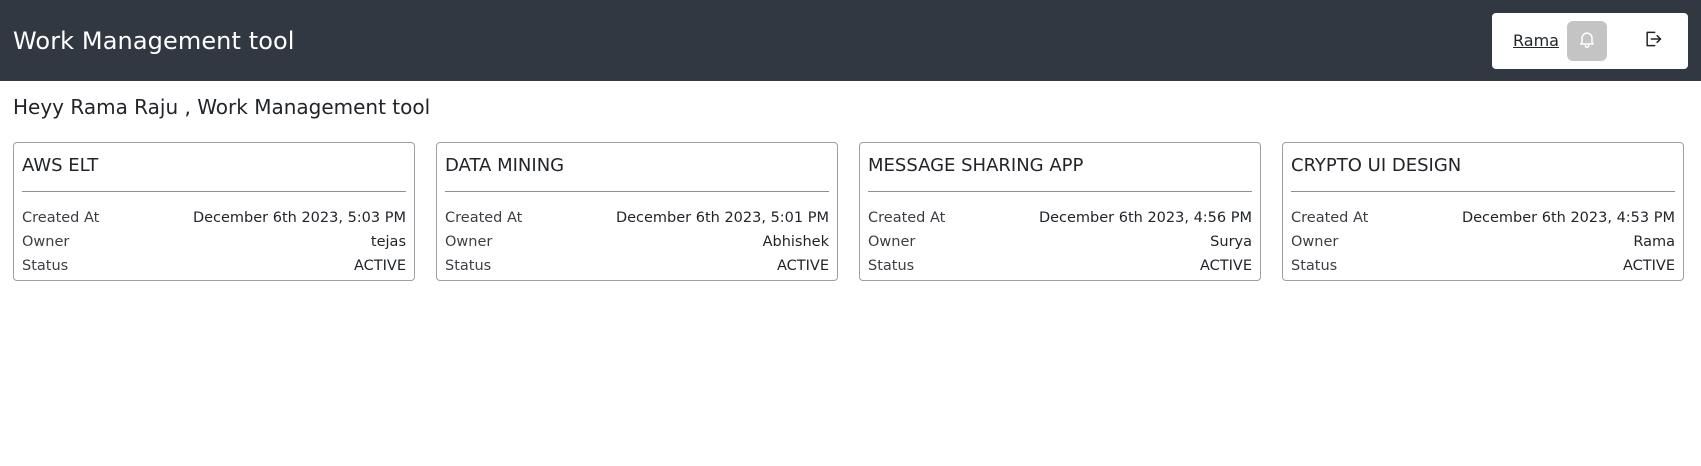 The image size is (1701, 466). What do you see at coordinates (1483, 242) in the screenshot?
I see `owner-row: Owner Rama` at bounding box center [1483, 242].